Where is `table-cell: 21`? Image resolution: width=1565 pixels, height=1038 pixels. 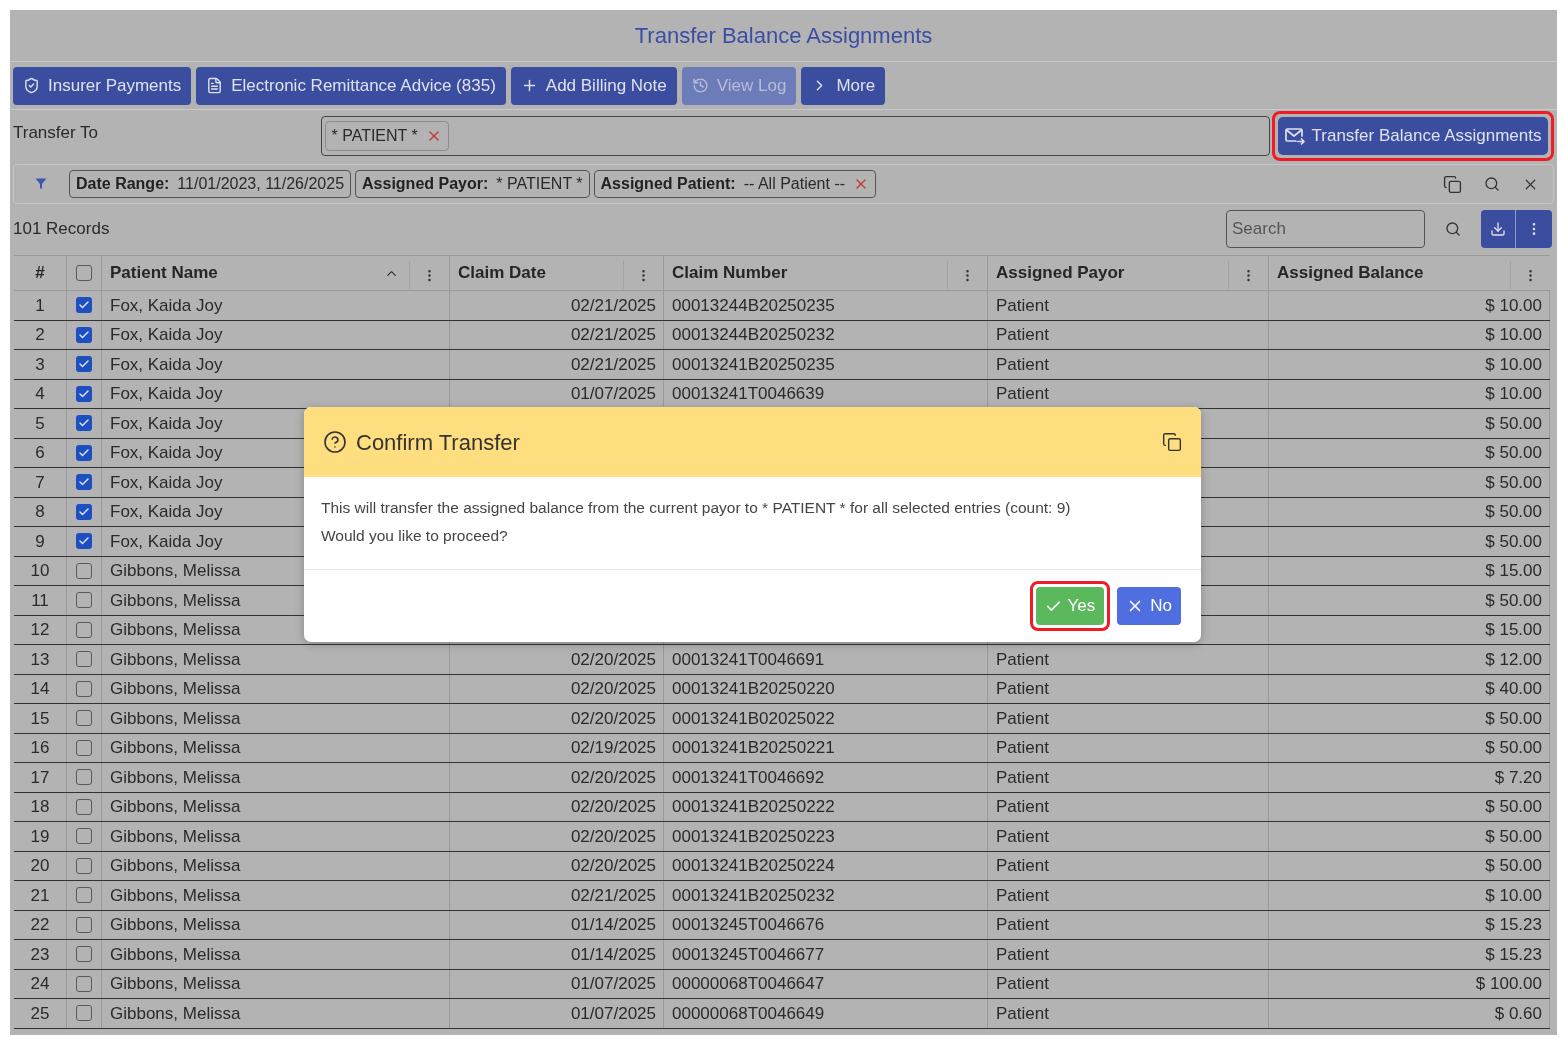
table-cell: 21 is located at coordinates (40, 895).